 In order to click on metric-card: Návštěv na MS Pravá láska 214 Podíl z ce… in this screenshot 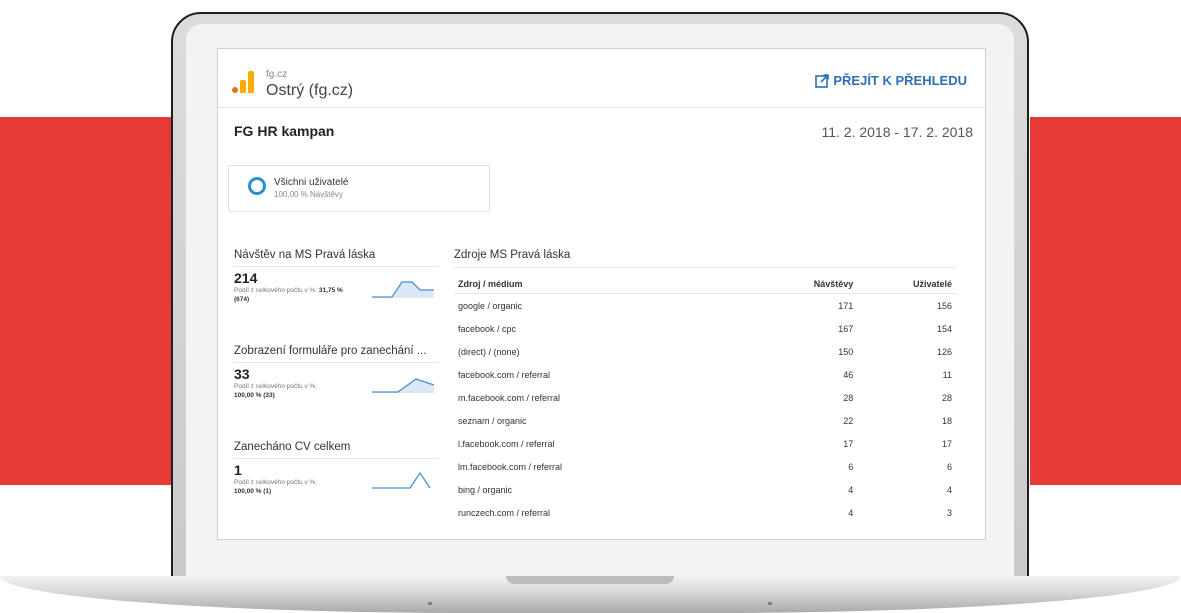, I will do `click(336, 276)`.